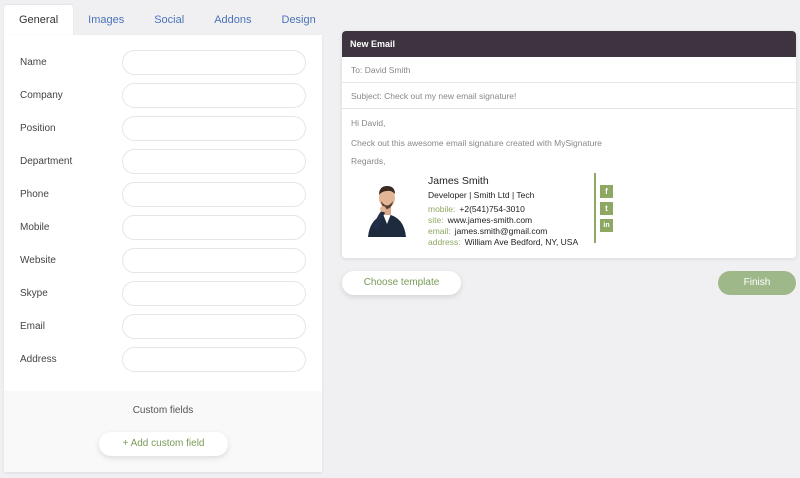 The image size is (800, 478). I want to click on phone-label: Phone, so click(34, 194).